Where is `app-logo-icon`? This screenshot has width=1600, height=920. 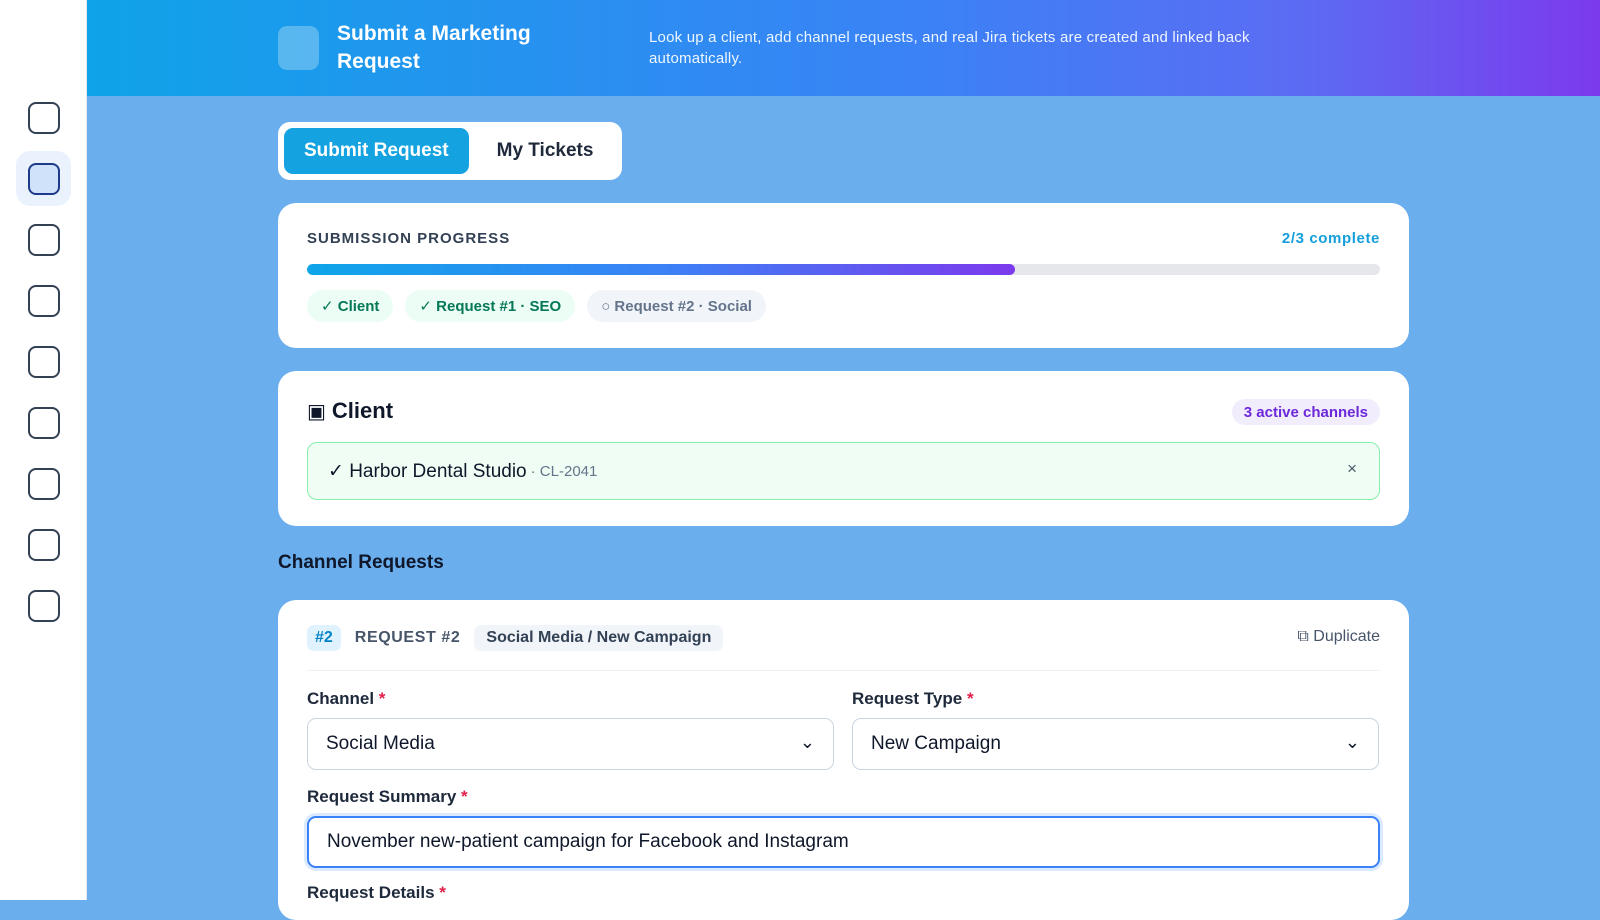
app-logo-icon is located at coordinates (298, 48).